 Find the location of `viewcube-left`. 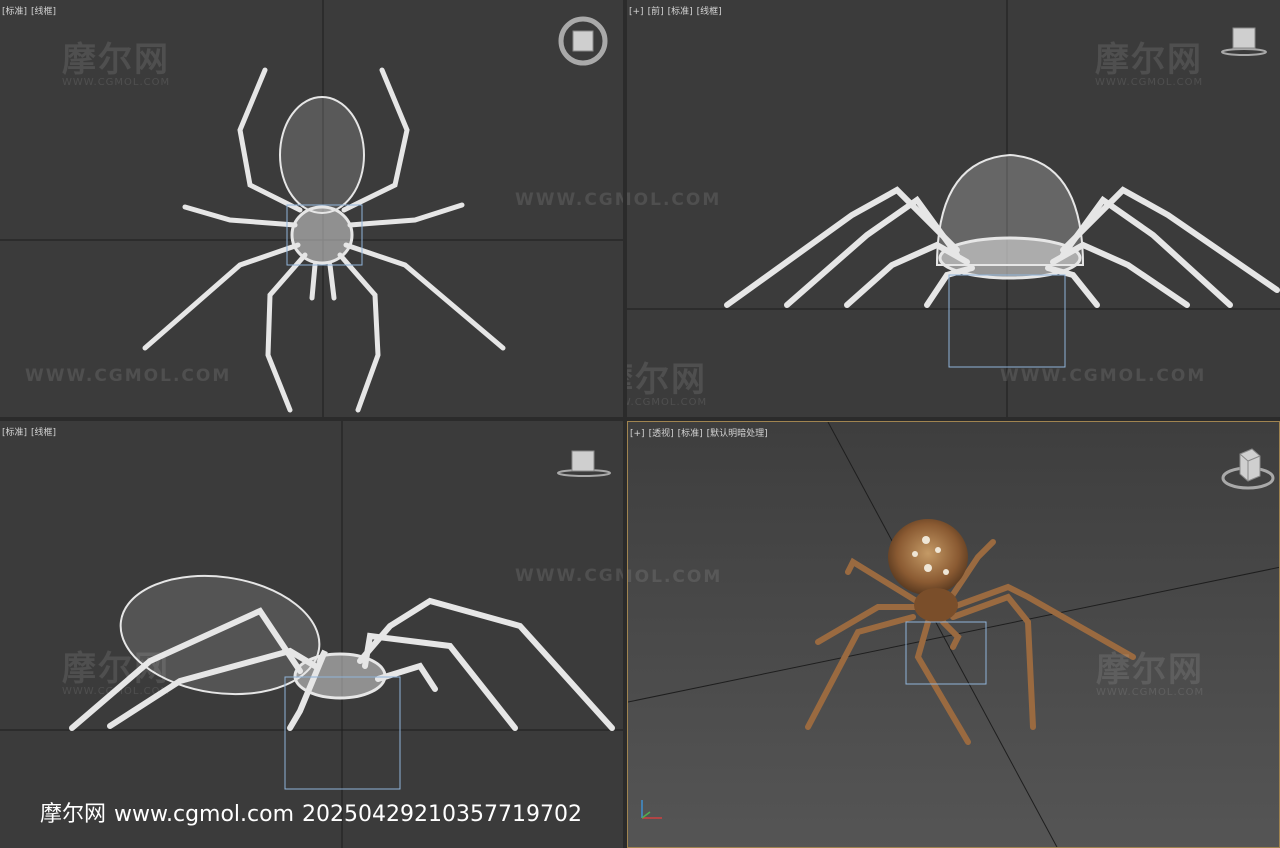

viewcube-left is located at coordinates (584, 467).